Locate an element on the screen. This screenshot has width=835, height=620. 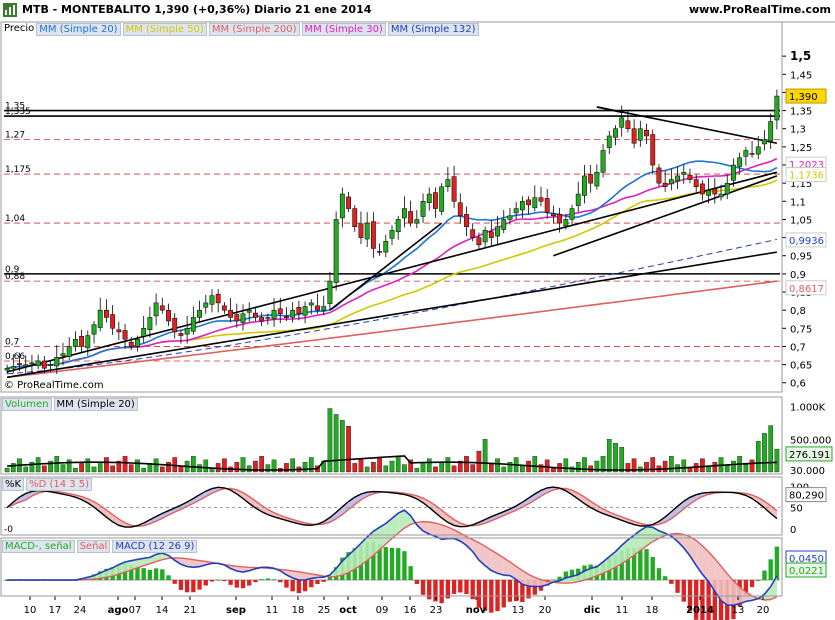
x-axis-label: 2014 is located at coordinates (700, 610).